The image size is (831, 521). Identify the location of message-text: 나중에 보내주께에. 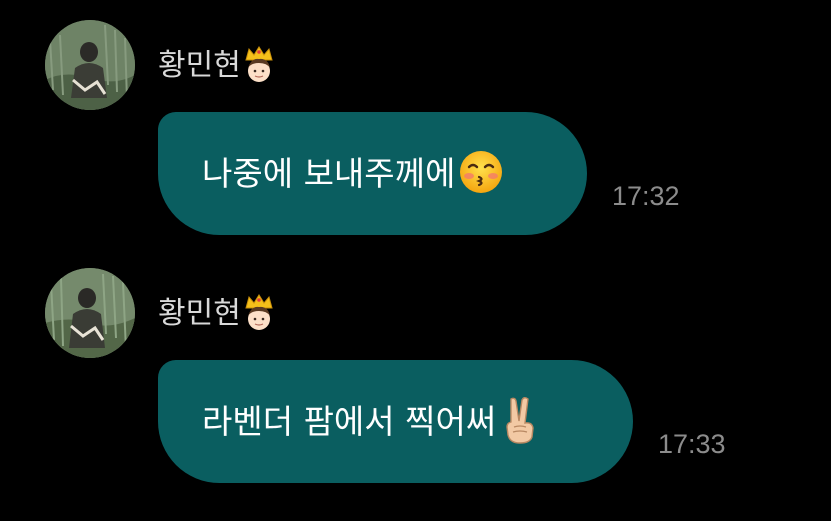
(329, 173).